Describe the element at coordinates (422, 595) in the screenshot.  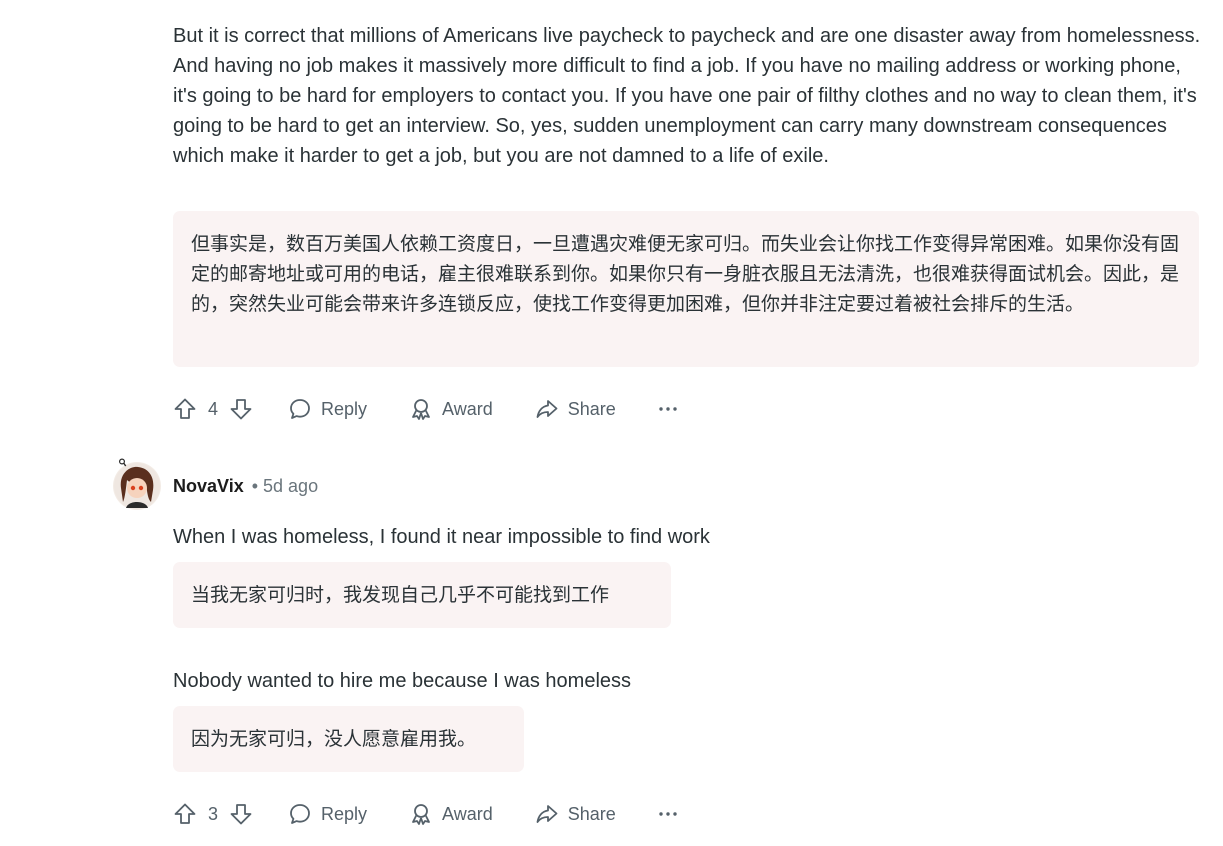
I see `comment-translation: 当我无家可归时，我发现自己几乎不可能找到工作` at that location.